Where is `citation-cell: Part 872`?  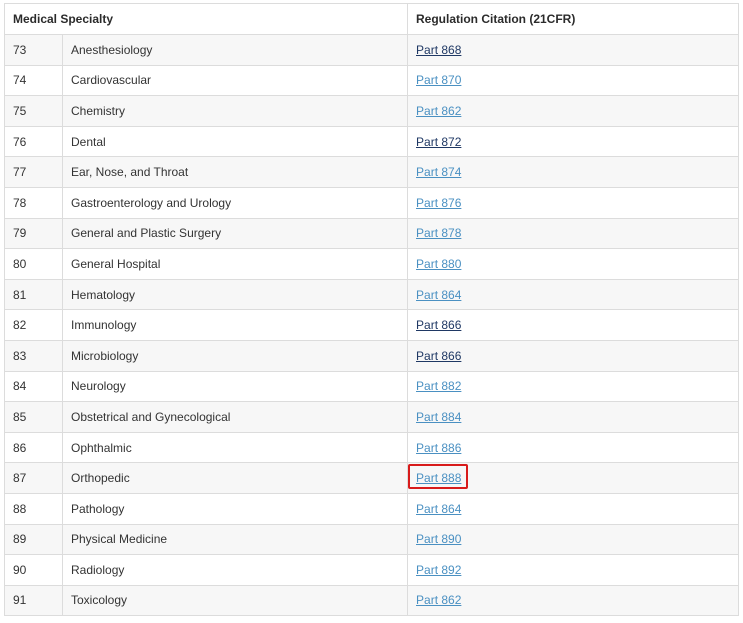
citation-cell: Part 872 is located at coordinates (573, 141).